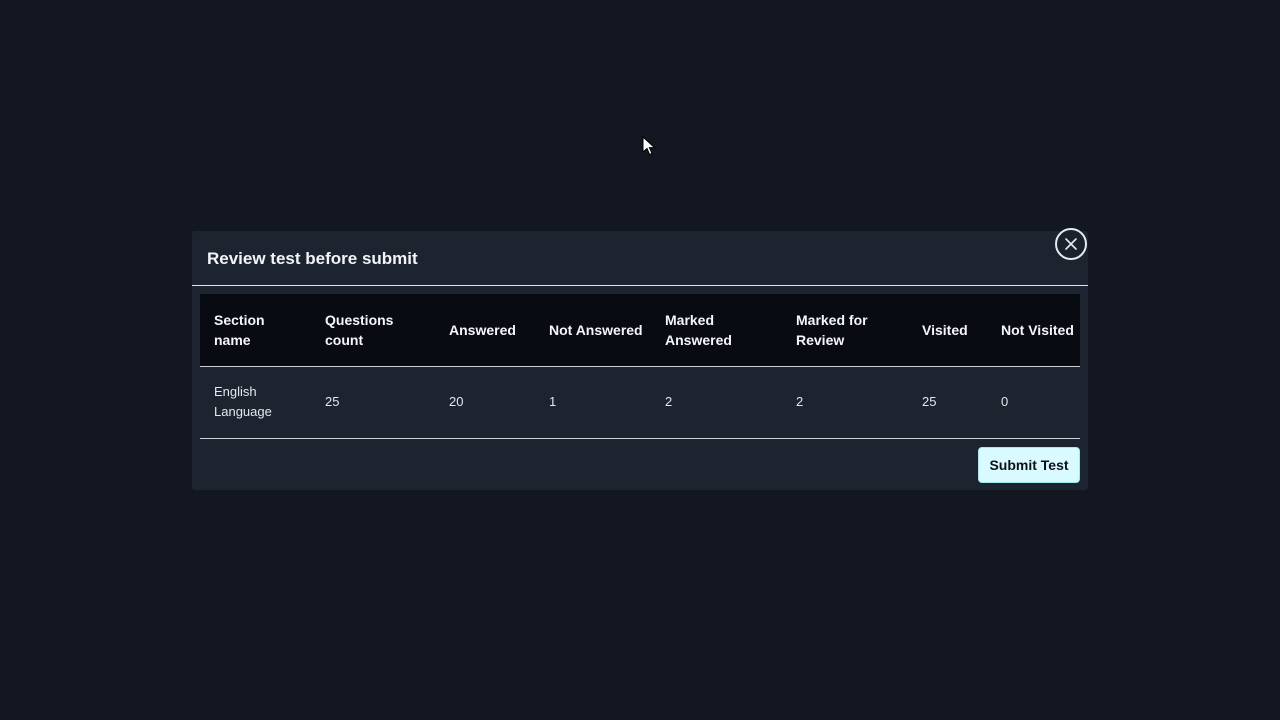 The height and width of the screenshot is (720, 1280). Describe the element at coordinates (716, 402) in the screenshot. I see `cell-marked-answered: 2` at that location.